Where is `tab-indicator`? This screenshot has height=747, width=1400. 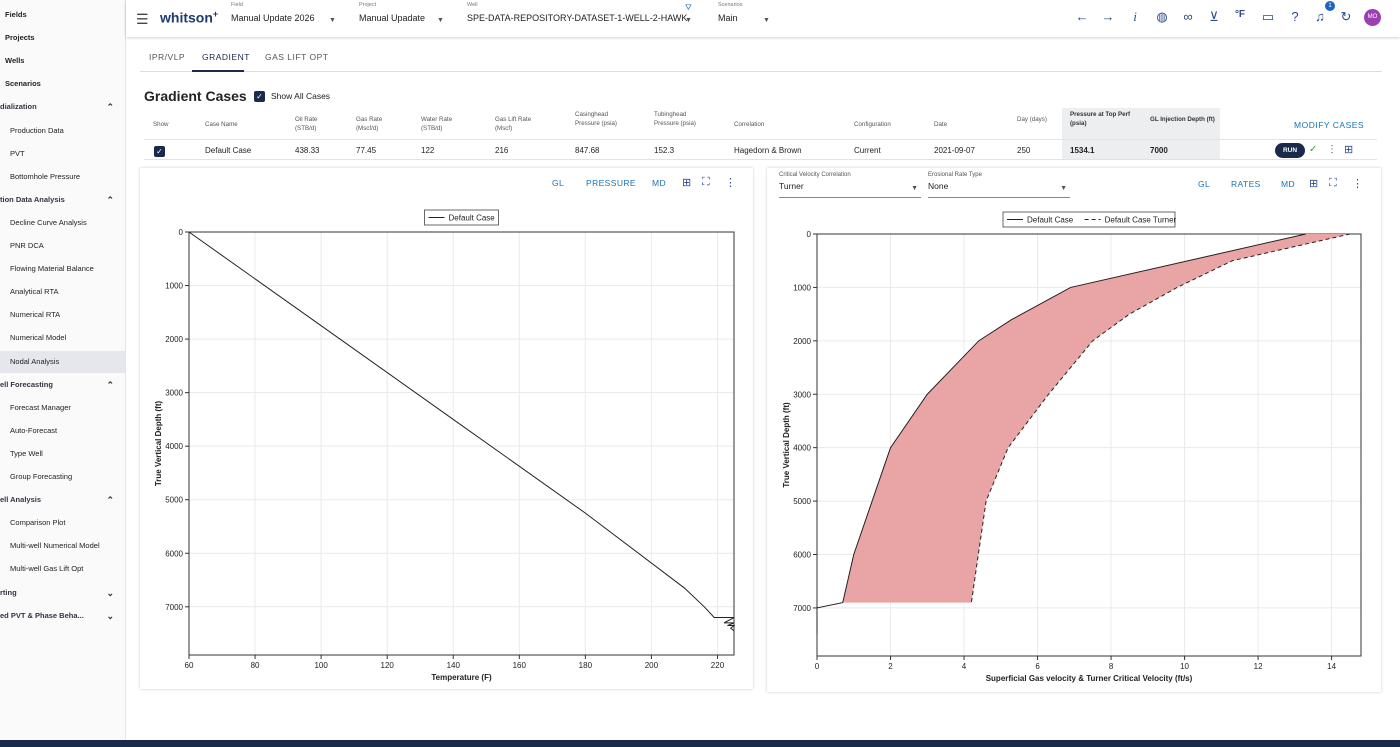 tab-indicator is located at coordinates (218, 71).